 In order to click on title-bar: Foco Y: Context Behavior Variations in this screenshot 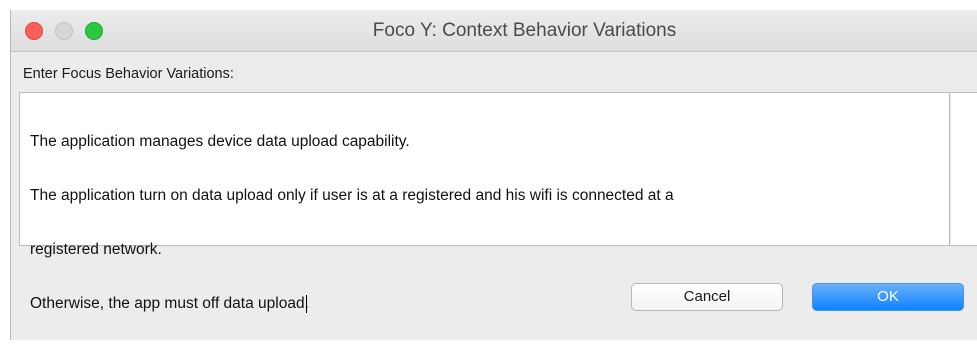, I will do `click(494, 31)`.